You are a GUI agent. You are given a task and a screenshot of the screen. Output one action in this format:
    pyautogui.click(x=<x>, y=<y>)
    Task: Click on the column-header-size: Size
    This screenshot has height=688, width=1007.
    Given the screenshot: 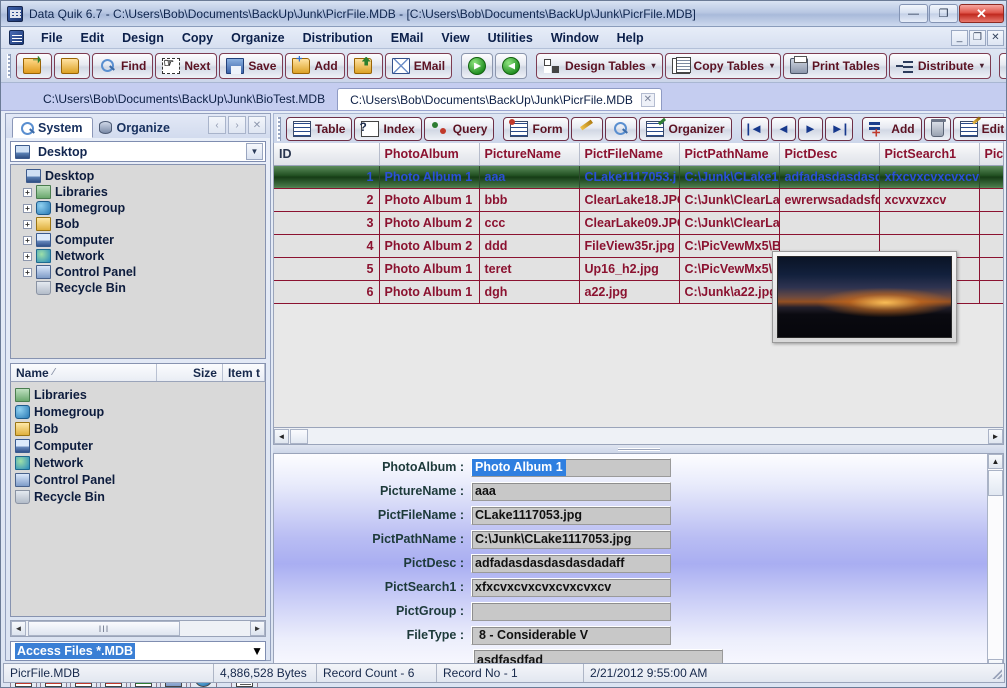 What is the action you would take?
    pyautogui.click(x=190, y=372)
    